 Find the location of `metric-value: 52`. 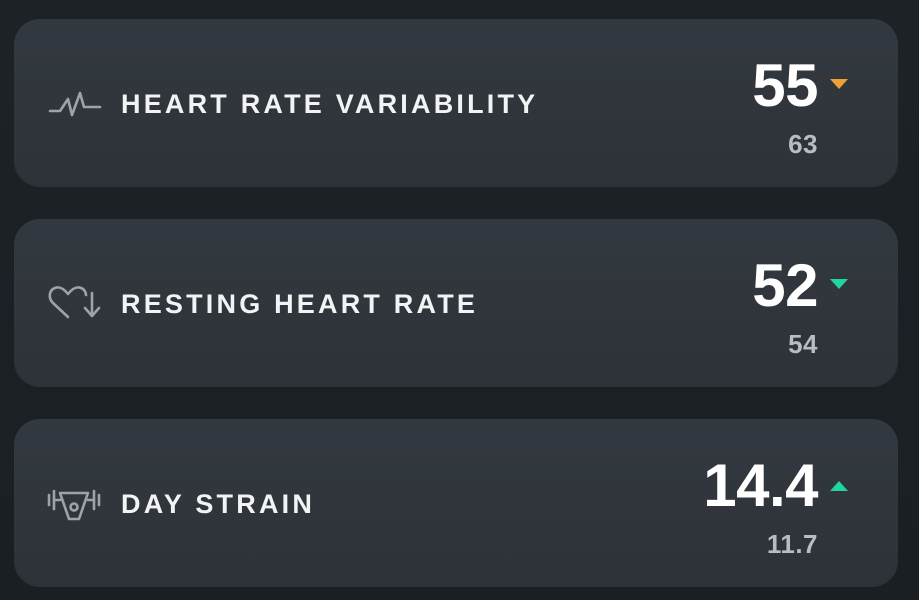

metric-value: 52 is located at coordinates (785, 285).